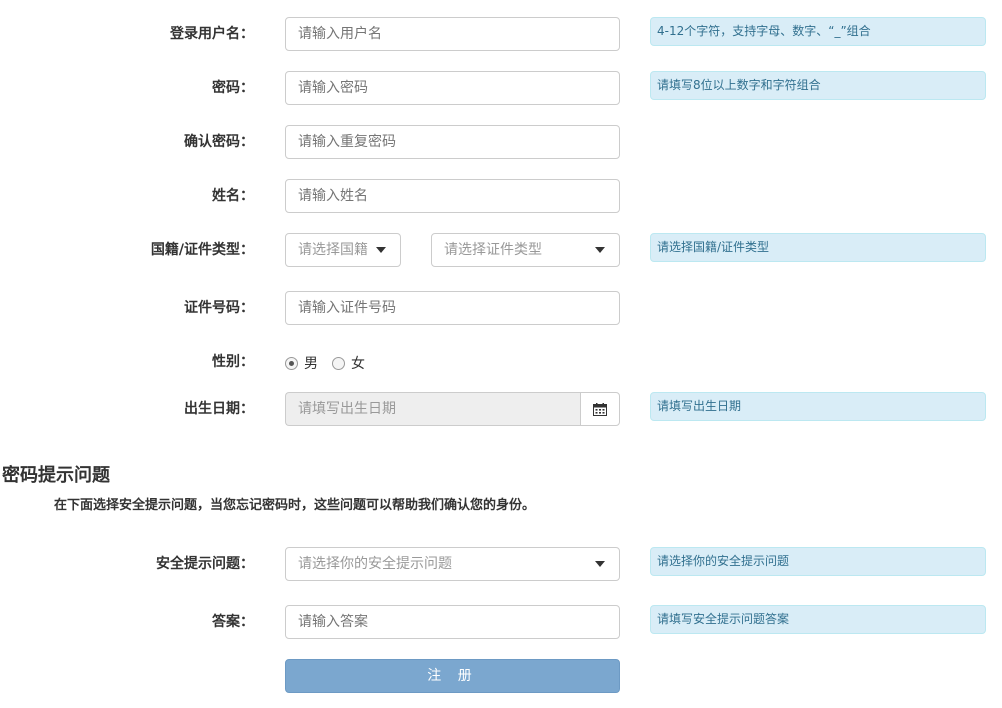 The image size is (1002, 708). Describe the element at coordinates (212, 34) in the screenshot. I see `username-label: 登录用户名：` at that location.